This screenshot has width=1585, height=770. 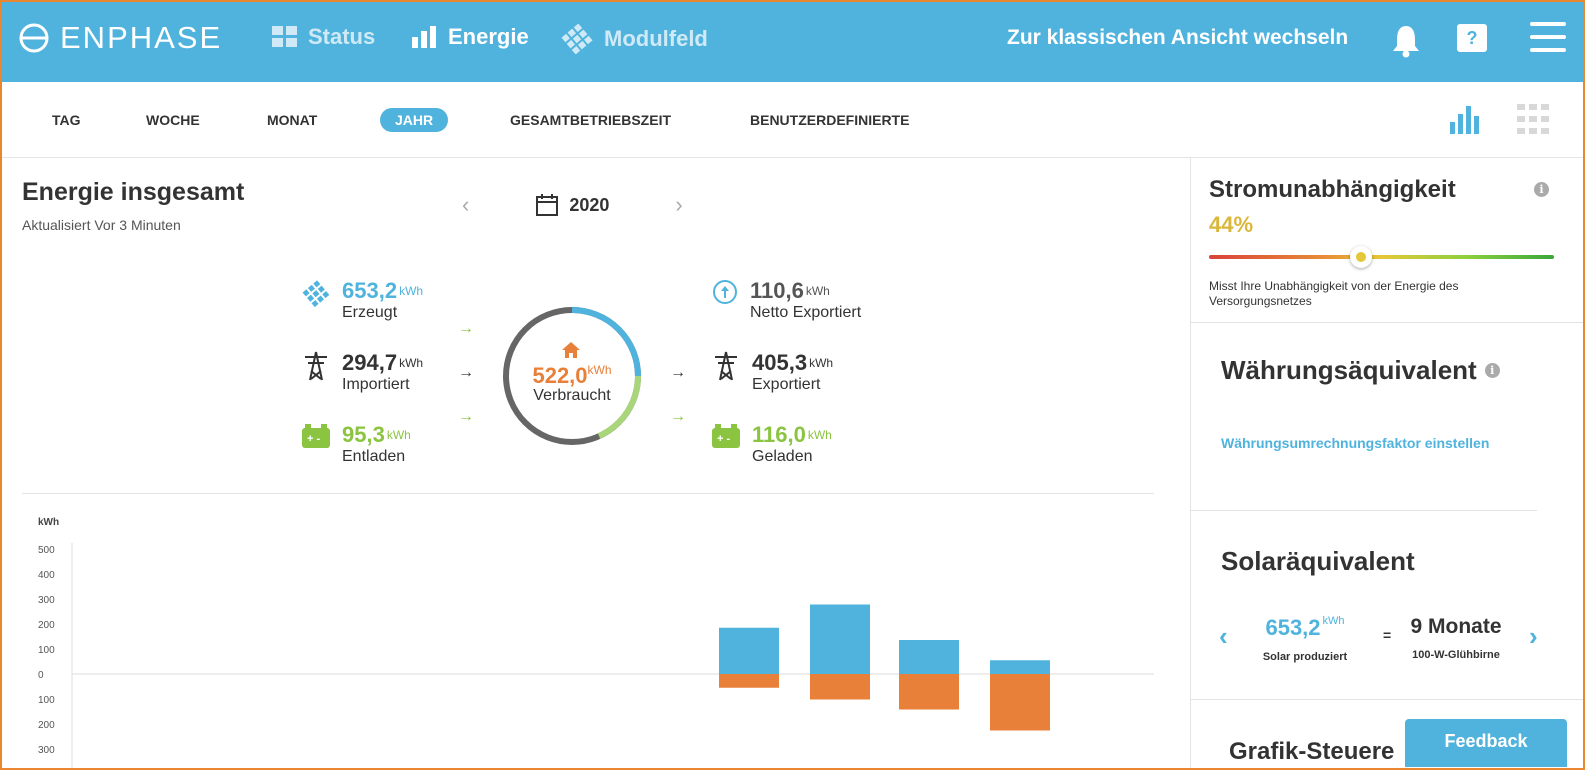 I want to click on y-tick-label: 500, so click(x=46, y=550).